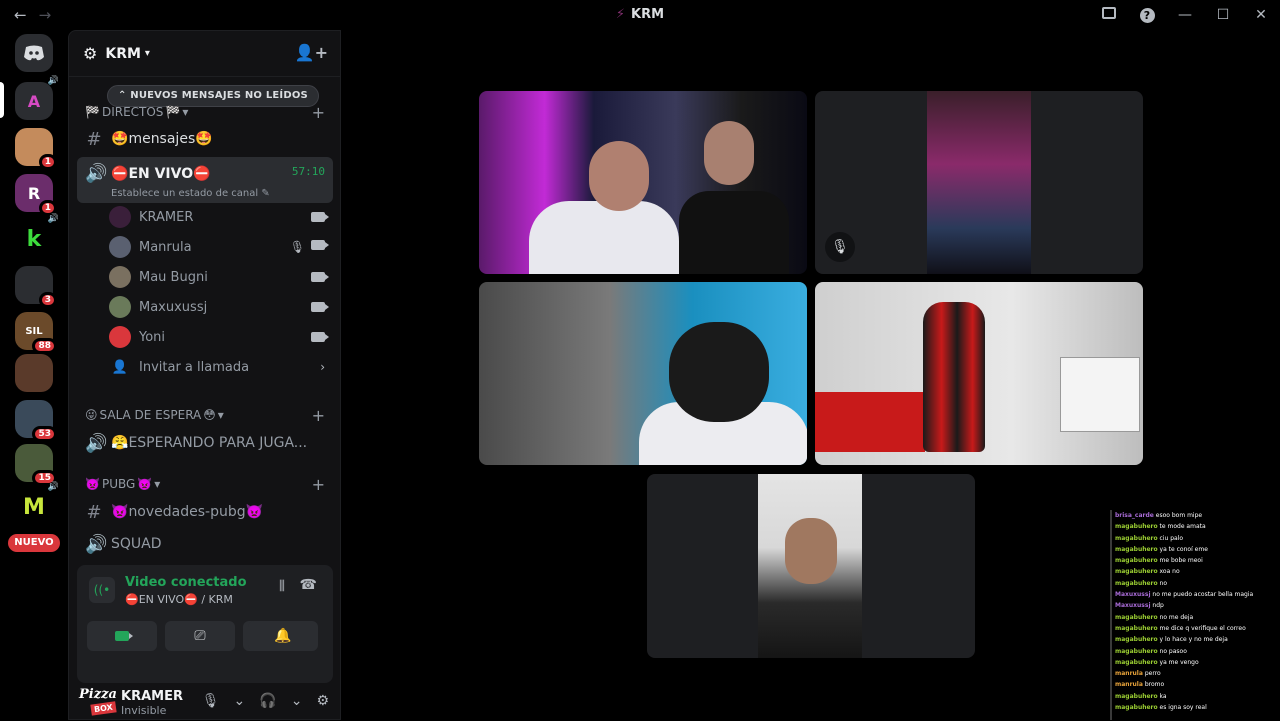 The height and width of the screenshot is (721, 1280). Describe the element at coordinates (37, 98) in the screenshot. I see `server-krm: A 🔊` at that location.